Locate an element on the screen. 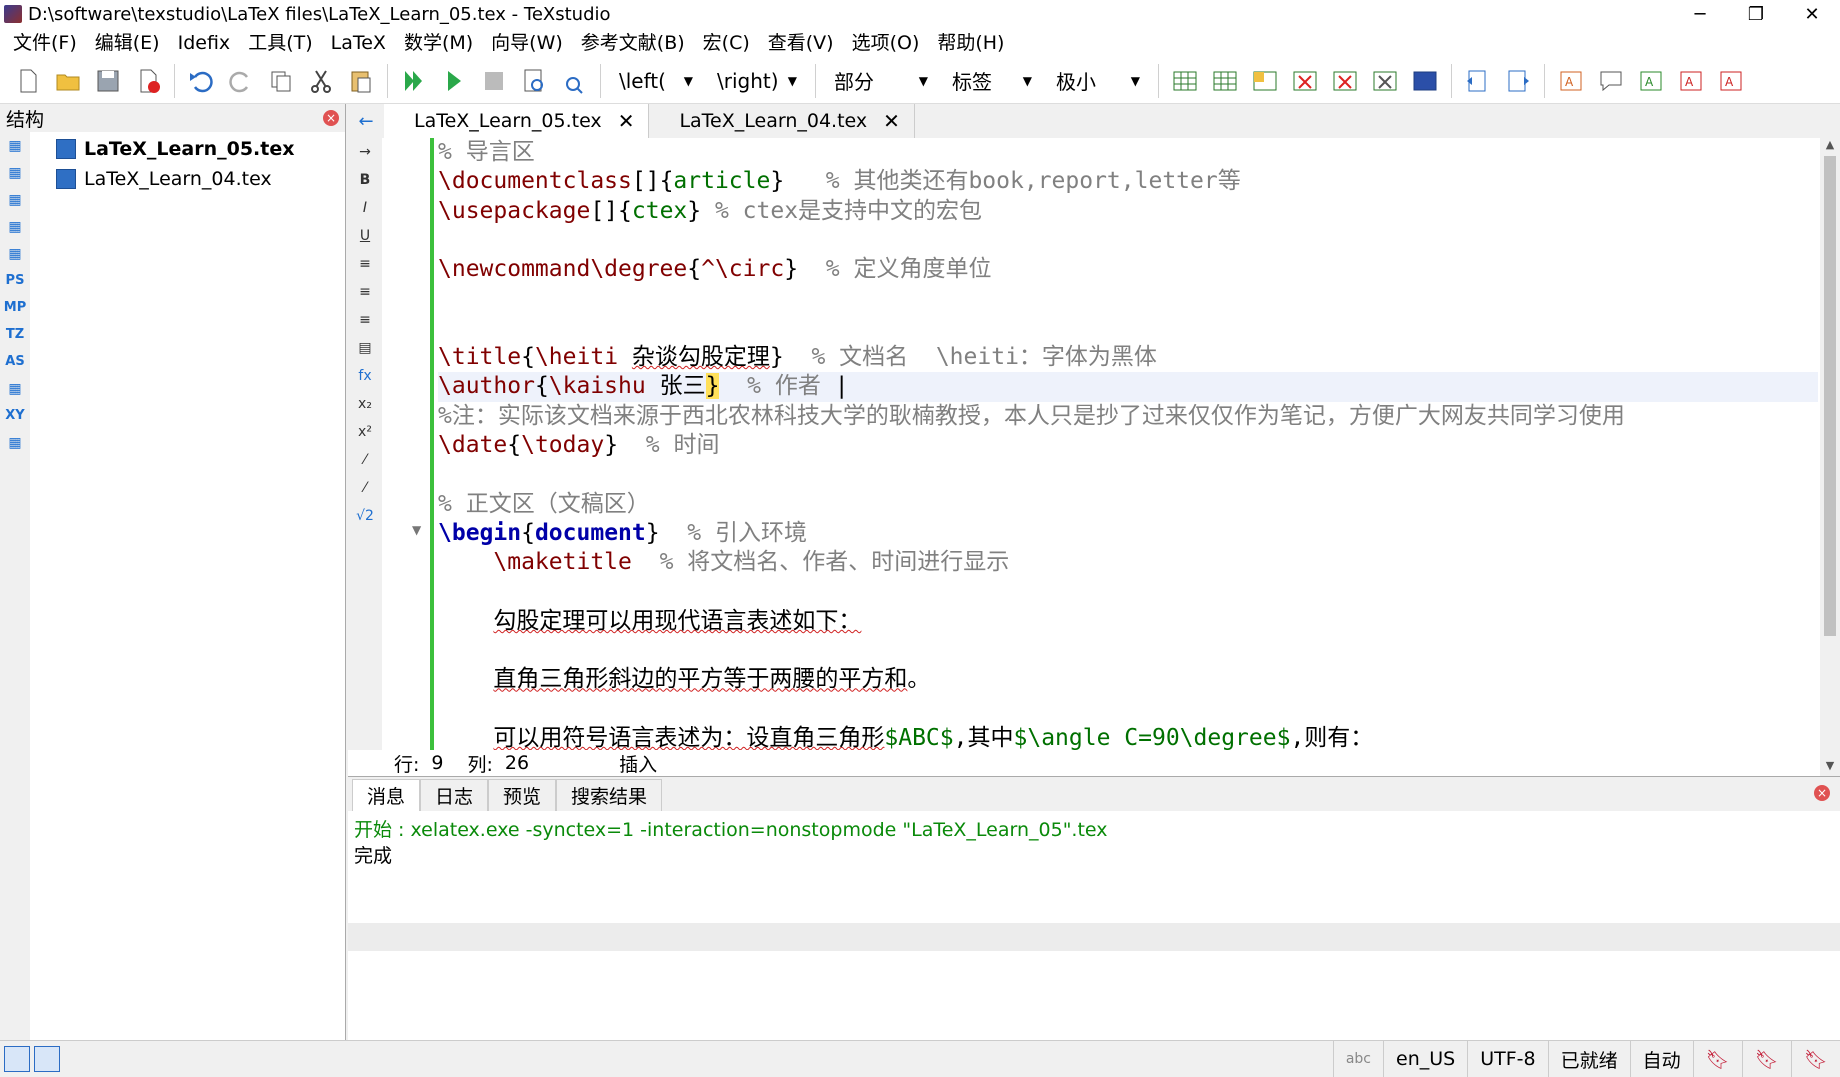 The height and width of the screenshot is (1077, 1840). toggle-structure-button is located at coordinates (17, 1058).